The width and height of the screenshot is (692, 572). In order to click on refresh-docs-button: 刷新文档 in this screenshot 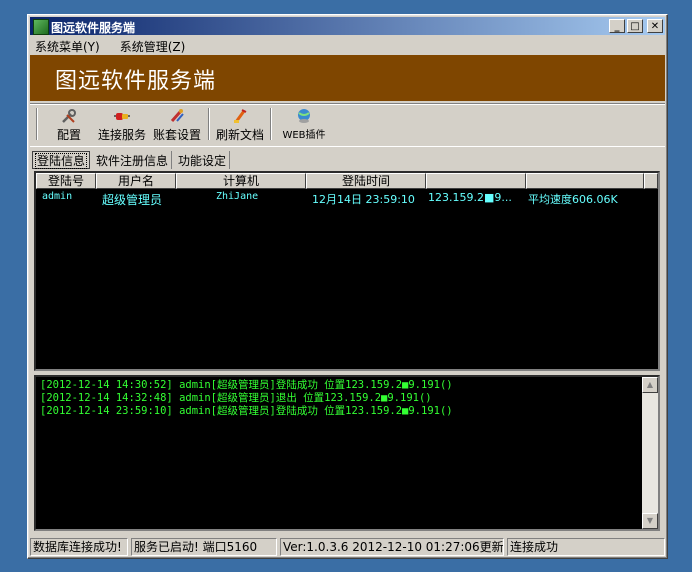, I will do `click(240, 125)`.